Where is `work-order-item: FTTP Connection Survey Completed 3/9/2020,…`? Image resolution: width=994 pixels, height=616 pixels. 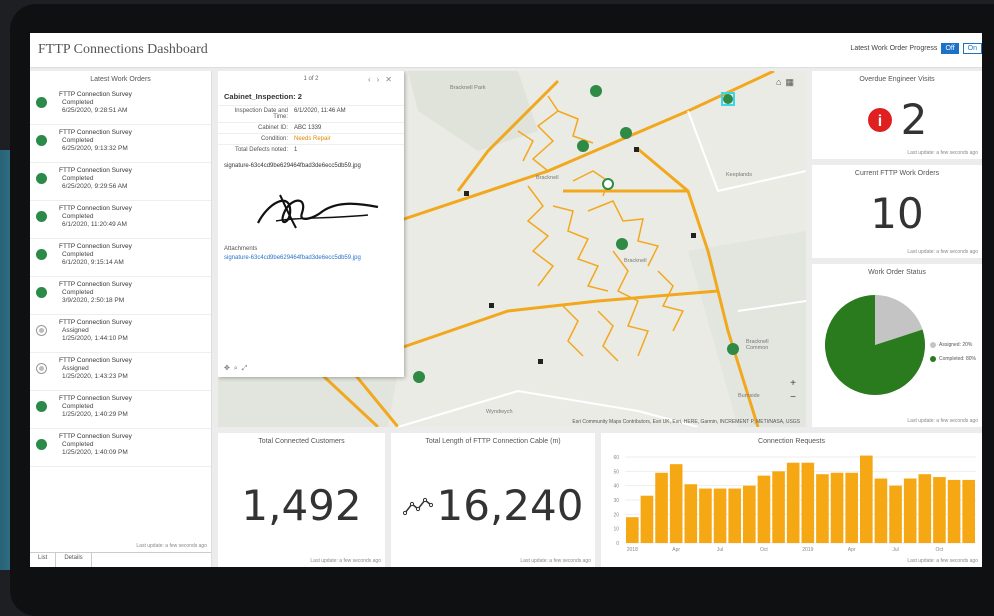 work-order-item: FTTP Connection Survey Completed 3/9/2020,… is located at coordinates (120, 296).